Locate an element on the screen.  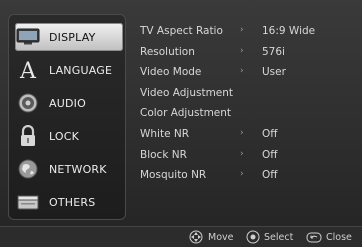
help-select: Select is located at coordinates (269, 237).